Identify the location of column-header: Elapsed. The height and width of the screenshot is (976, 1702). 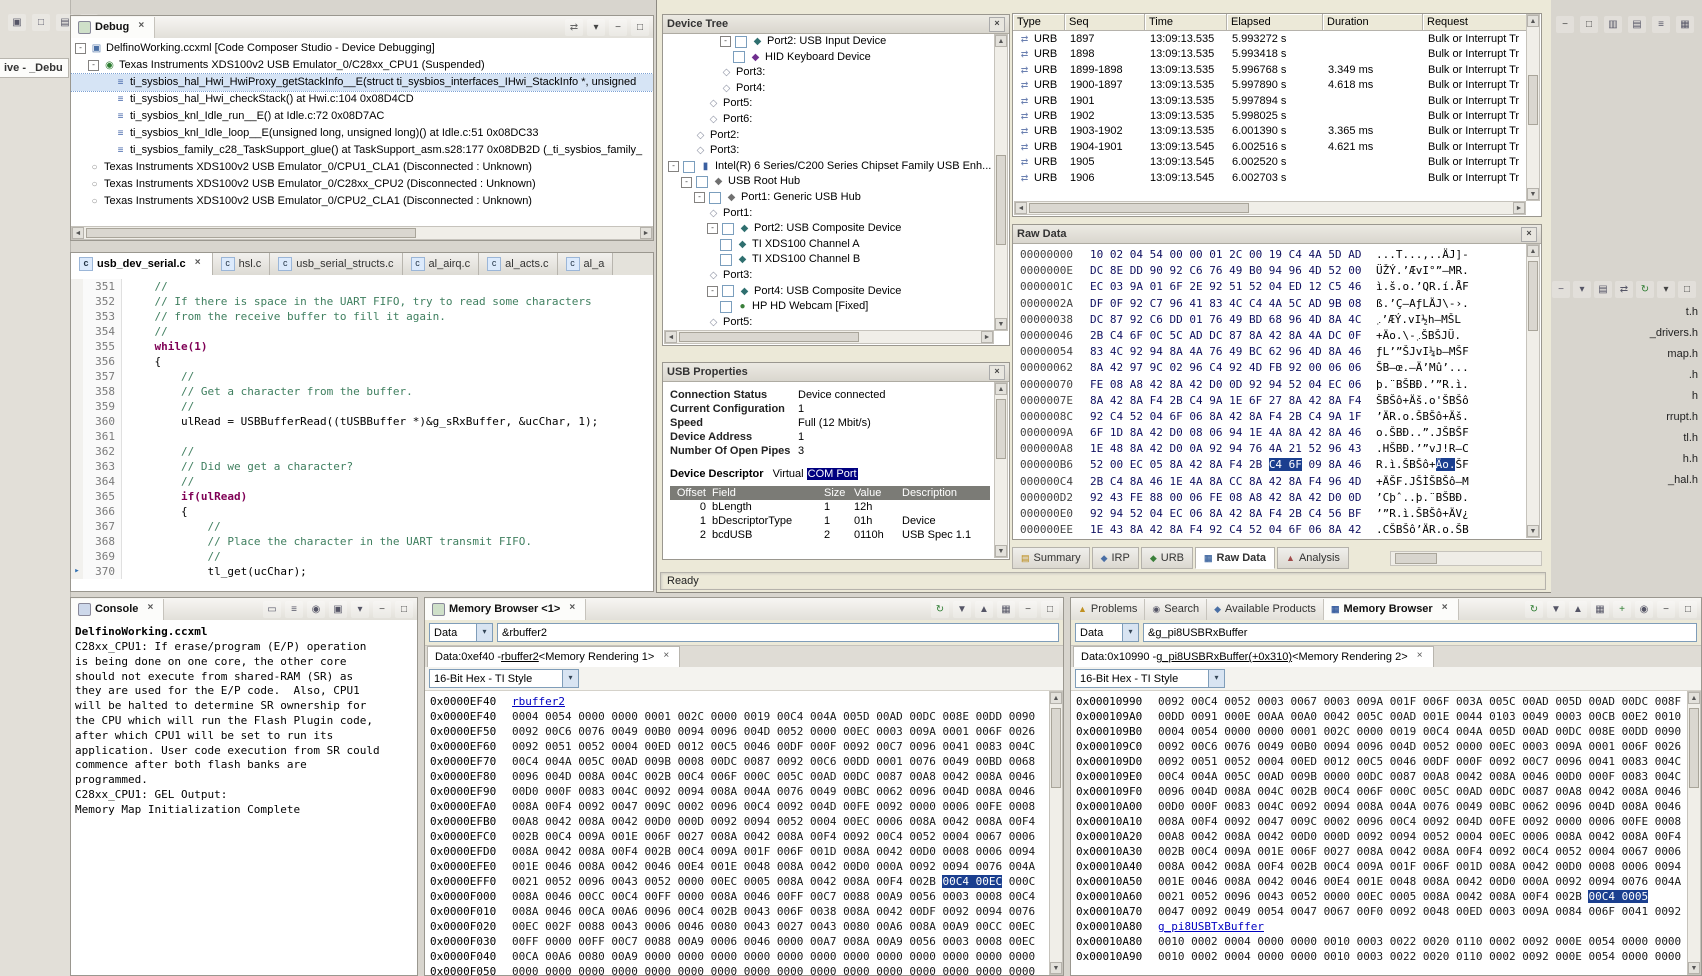
(1275, 22).